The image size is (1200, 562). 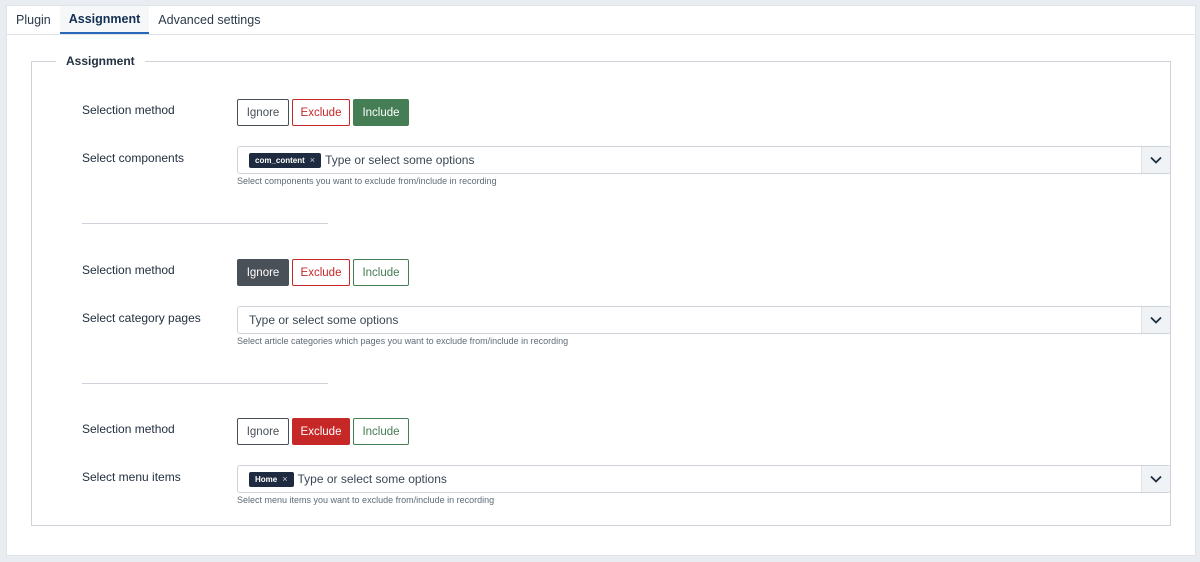 I want to click on menu-items-select: Home × Type or select some options, so click(x=704, y=479).